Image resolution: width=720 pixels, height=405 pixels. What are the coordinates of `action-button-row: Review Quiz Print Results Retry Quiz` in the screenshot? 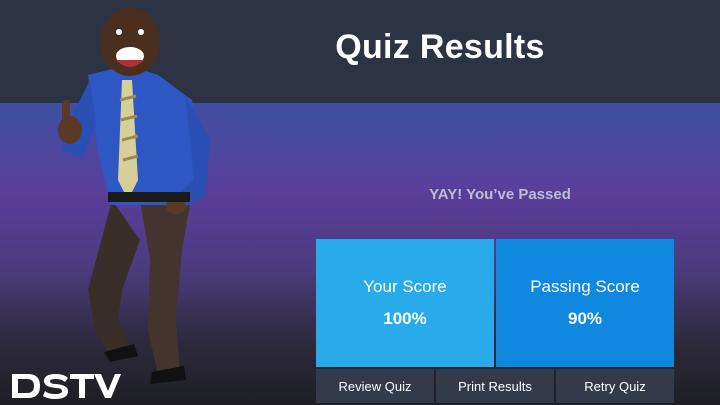 It's located at (495, 386).